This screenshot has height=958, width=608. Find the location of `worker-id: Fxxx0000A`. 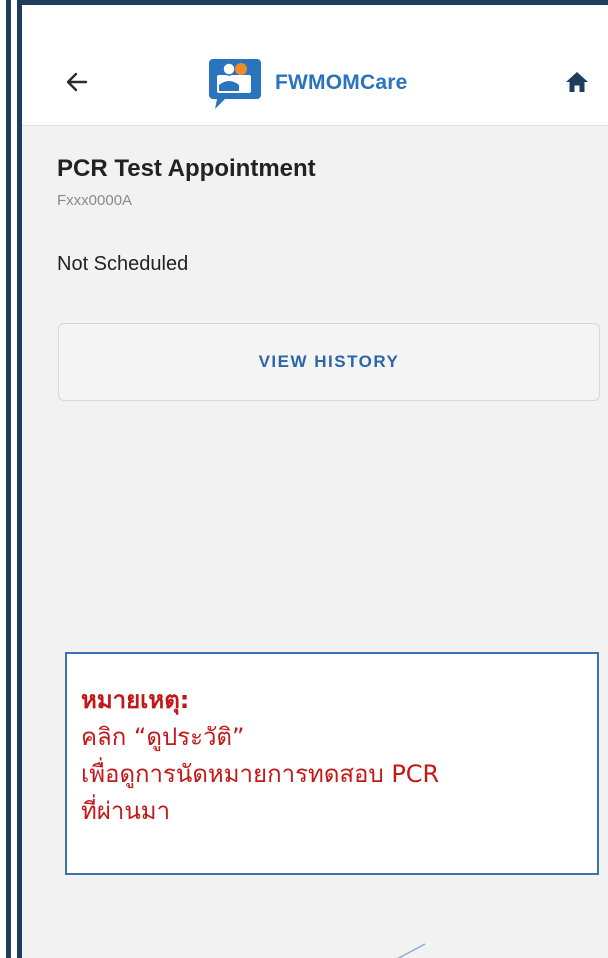

worker-id: Fxxx0000A is located at coordinates (95, 200).